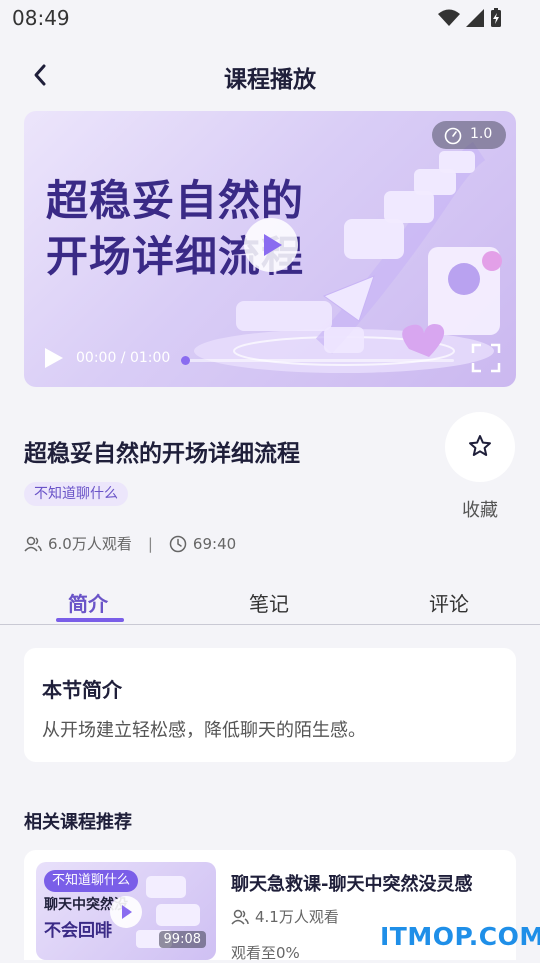 This screenshot has width=540, height=963. I want to click on progress-handle, so click(185, 360).